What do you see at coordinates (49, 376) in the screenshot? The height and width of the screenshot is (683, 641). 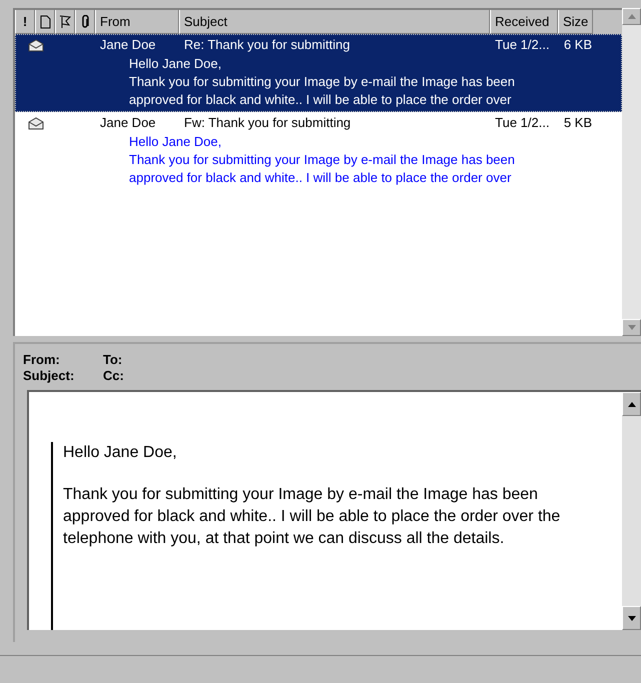 I see `subject-label: Subject:` at bounding box center [49, 376].